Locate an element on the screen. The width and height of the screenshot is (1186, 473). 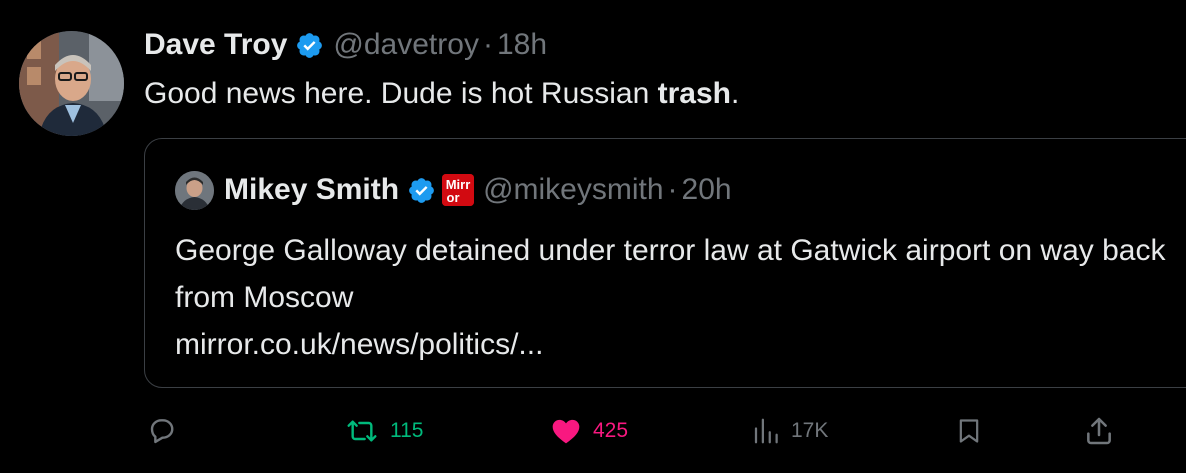
reply-button is located at coordinates (162, 431).